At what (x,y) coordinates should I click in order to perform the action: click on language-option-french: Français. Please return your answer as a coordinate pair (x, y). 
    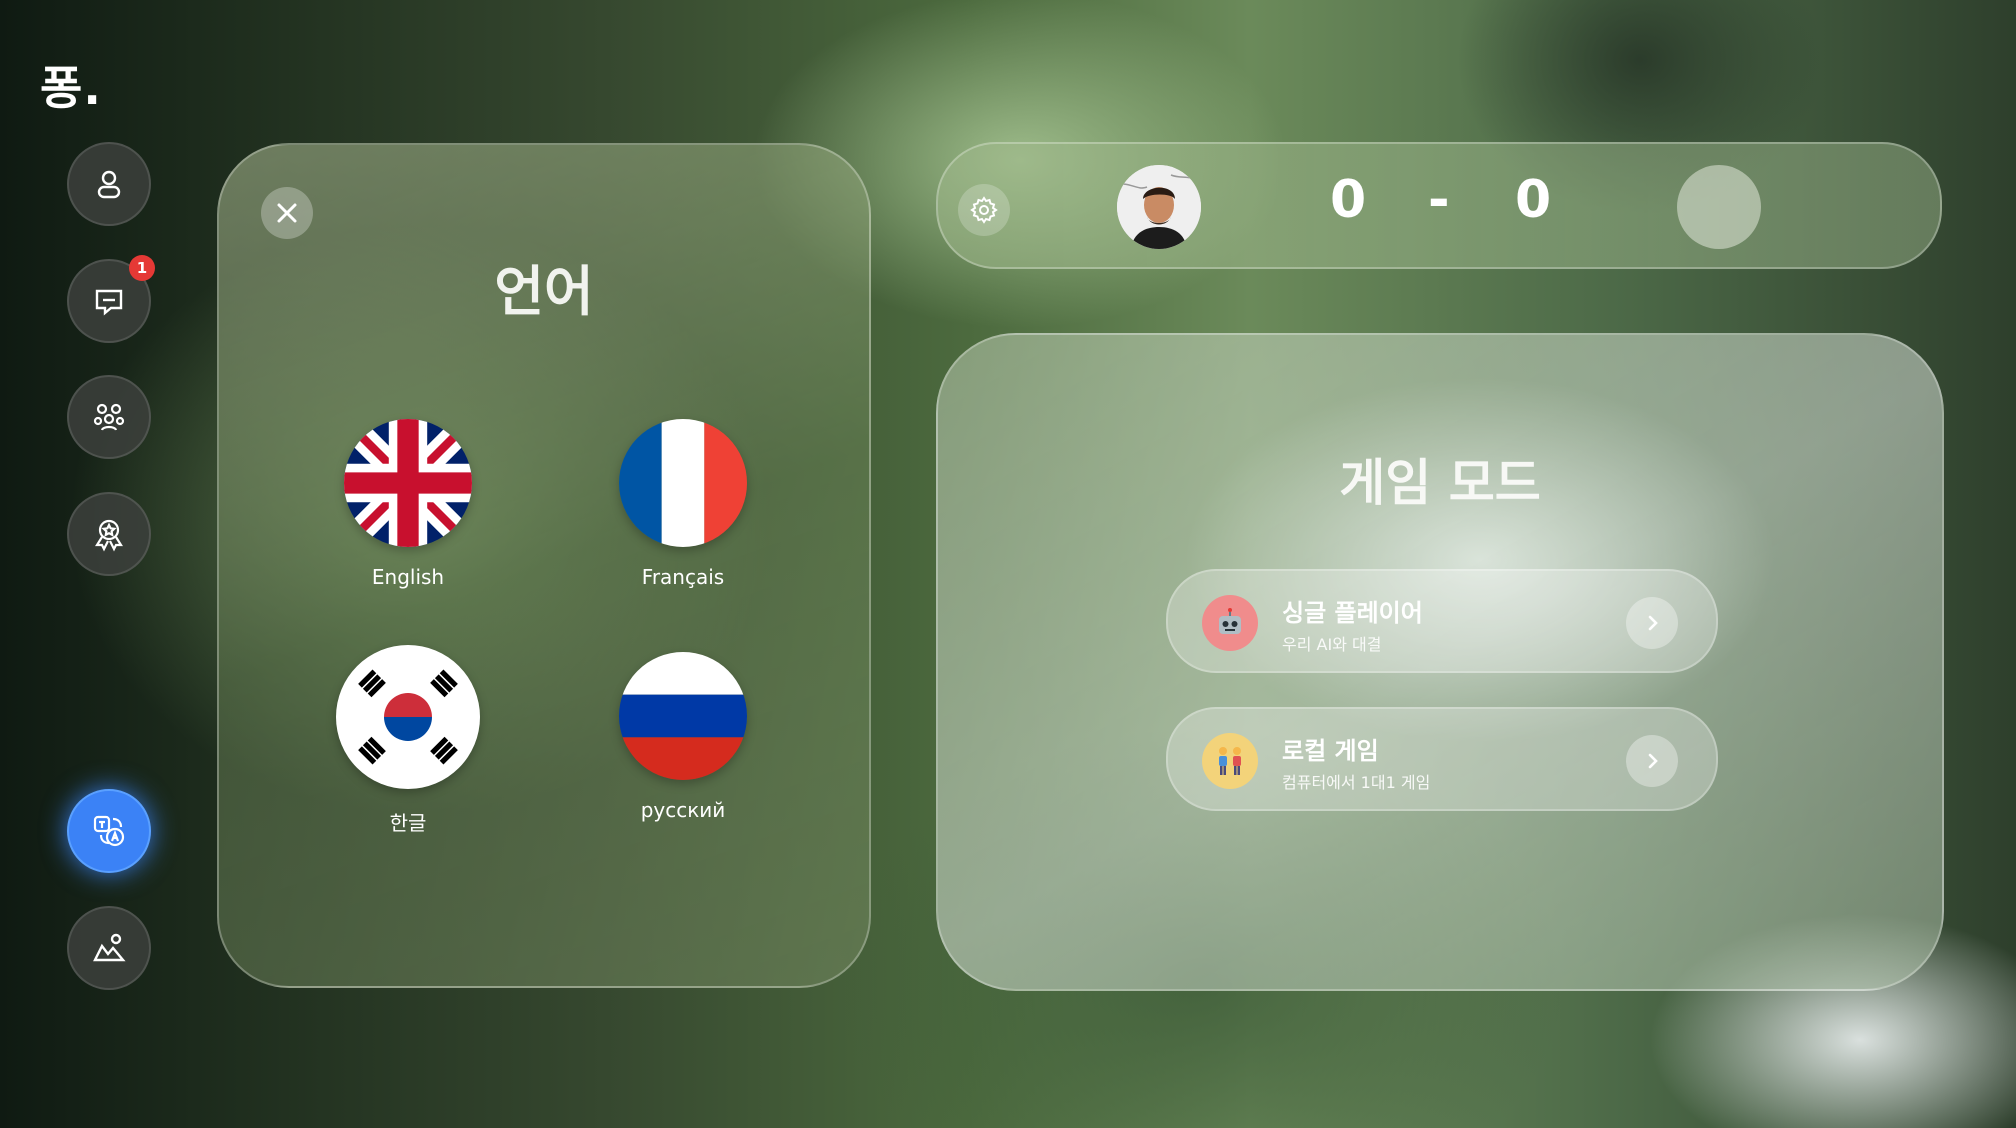
    Looking at the image, I should click on (683, 504).